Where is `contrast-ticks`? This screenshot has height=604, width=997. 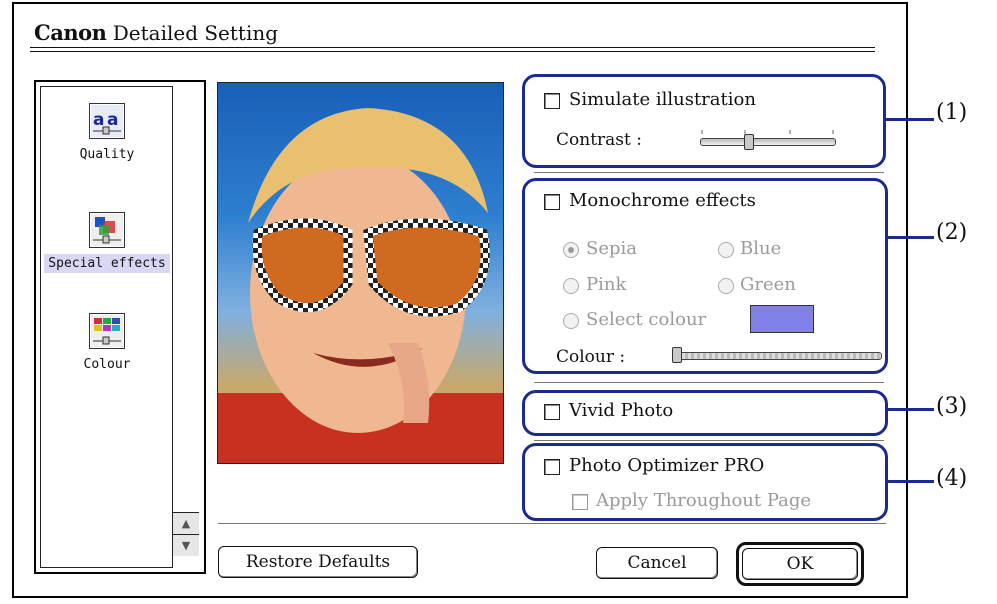
contrast-ticks is located at coordinates (768, 127).